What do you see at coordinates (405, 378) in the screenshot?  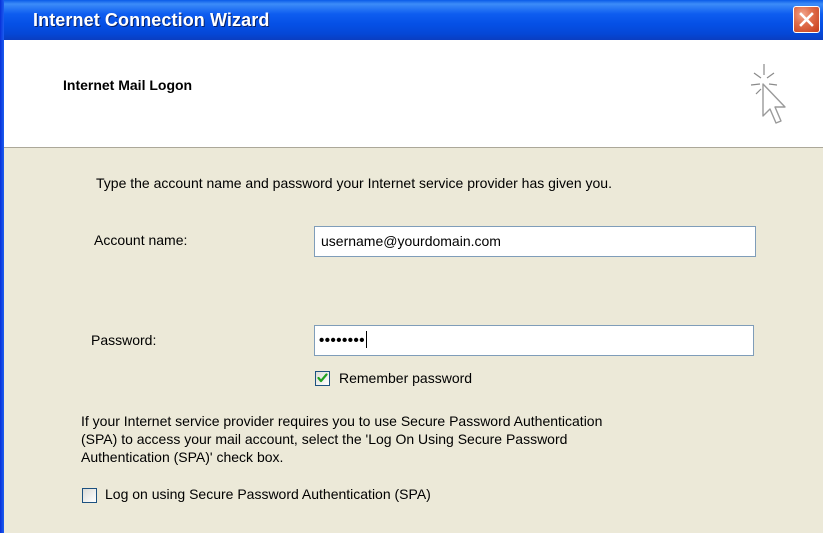 I see `remember-password-label: Remember password` at bounding box center [405, 378].